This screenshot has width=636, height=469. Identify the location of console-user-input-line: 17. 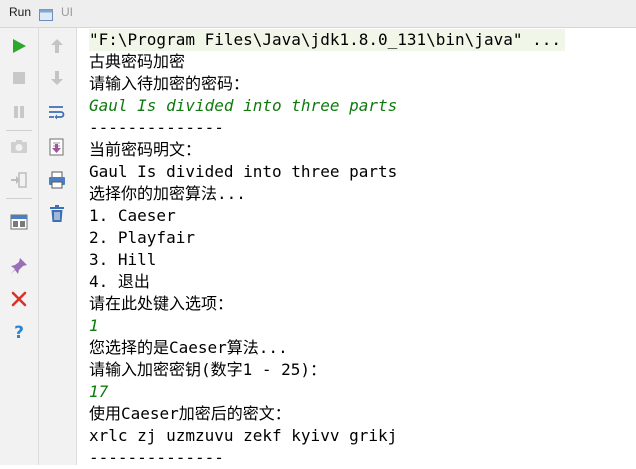
(99, 391).